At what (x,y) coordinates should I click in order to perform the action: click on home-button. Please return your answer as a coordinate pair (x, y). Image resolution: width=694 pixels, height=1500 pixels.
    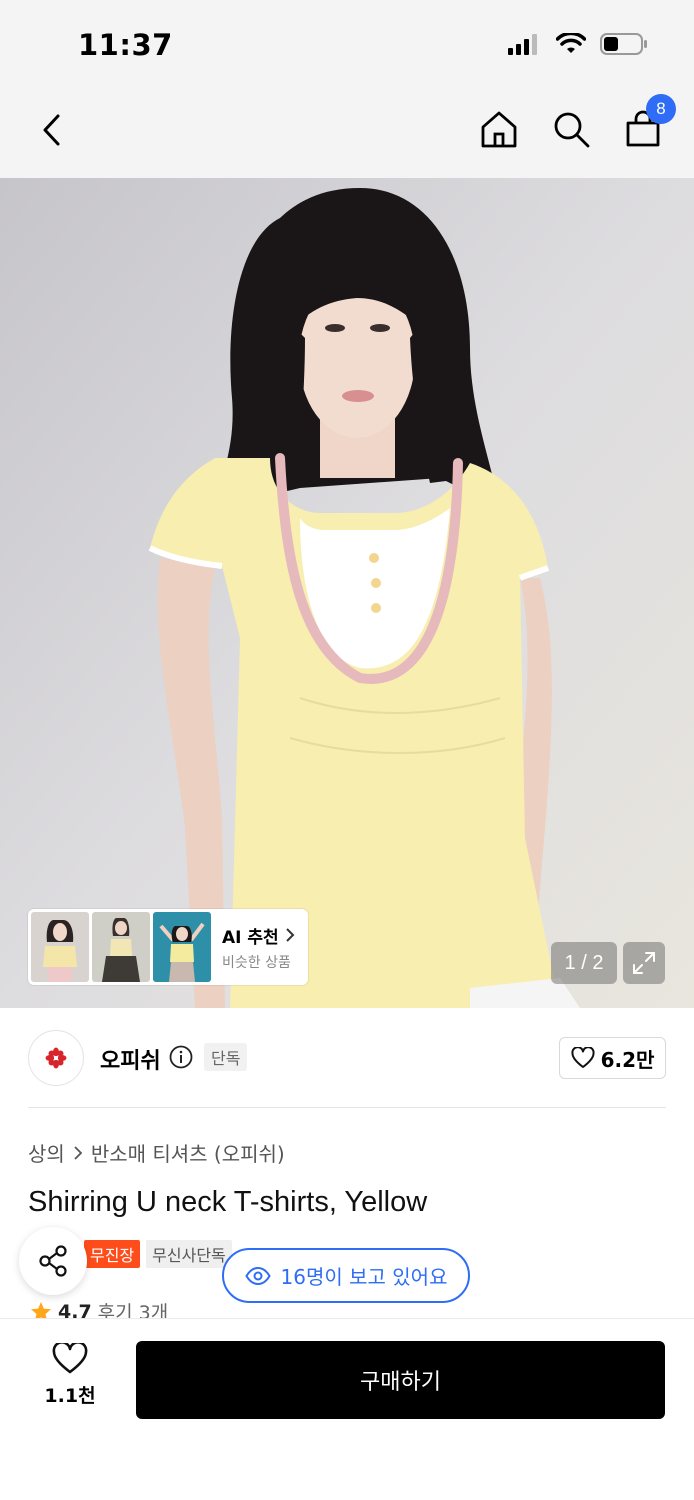
    Looking at the image, I should click on (499, 129).